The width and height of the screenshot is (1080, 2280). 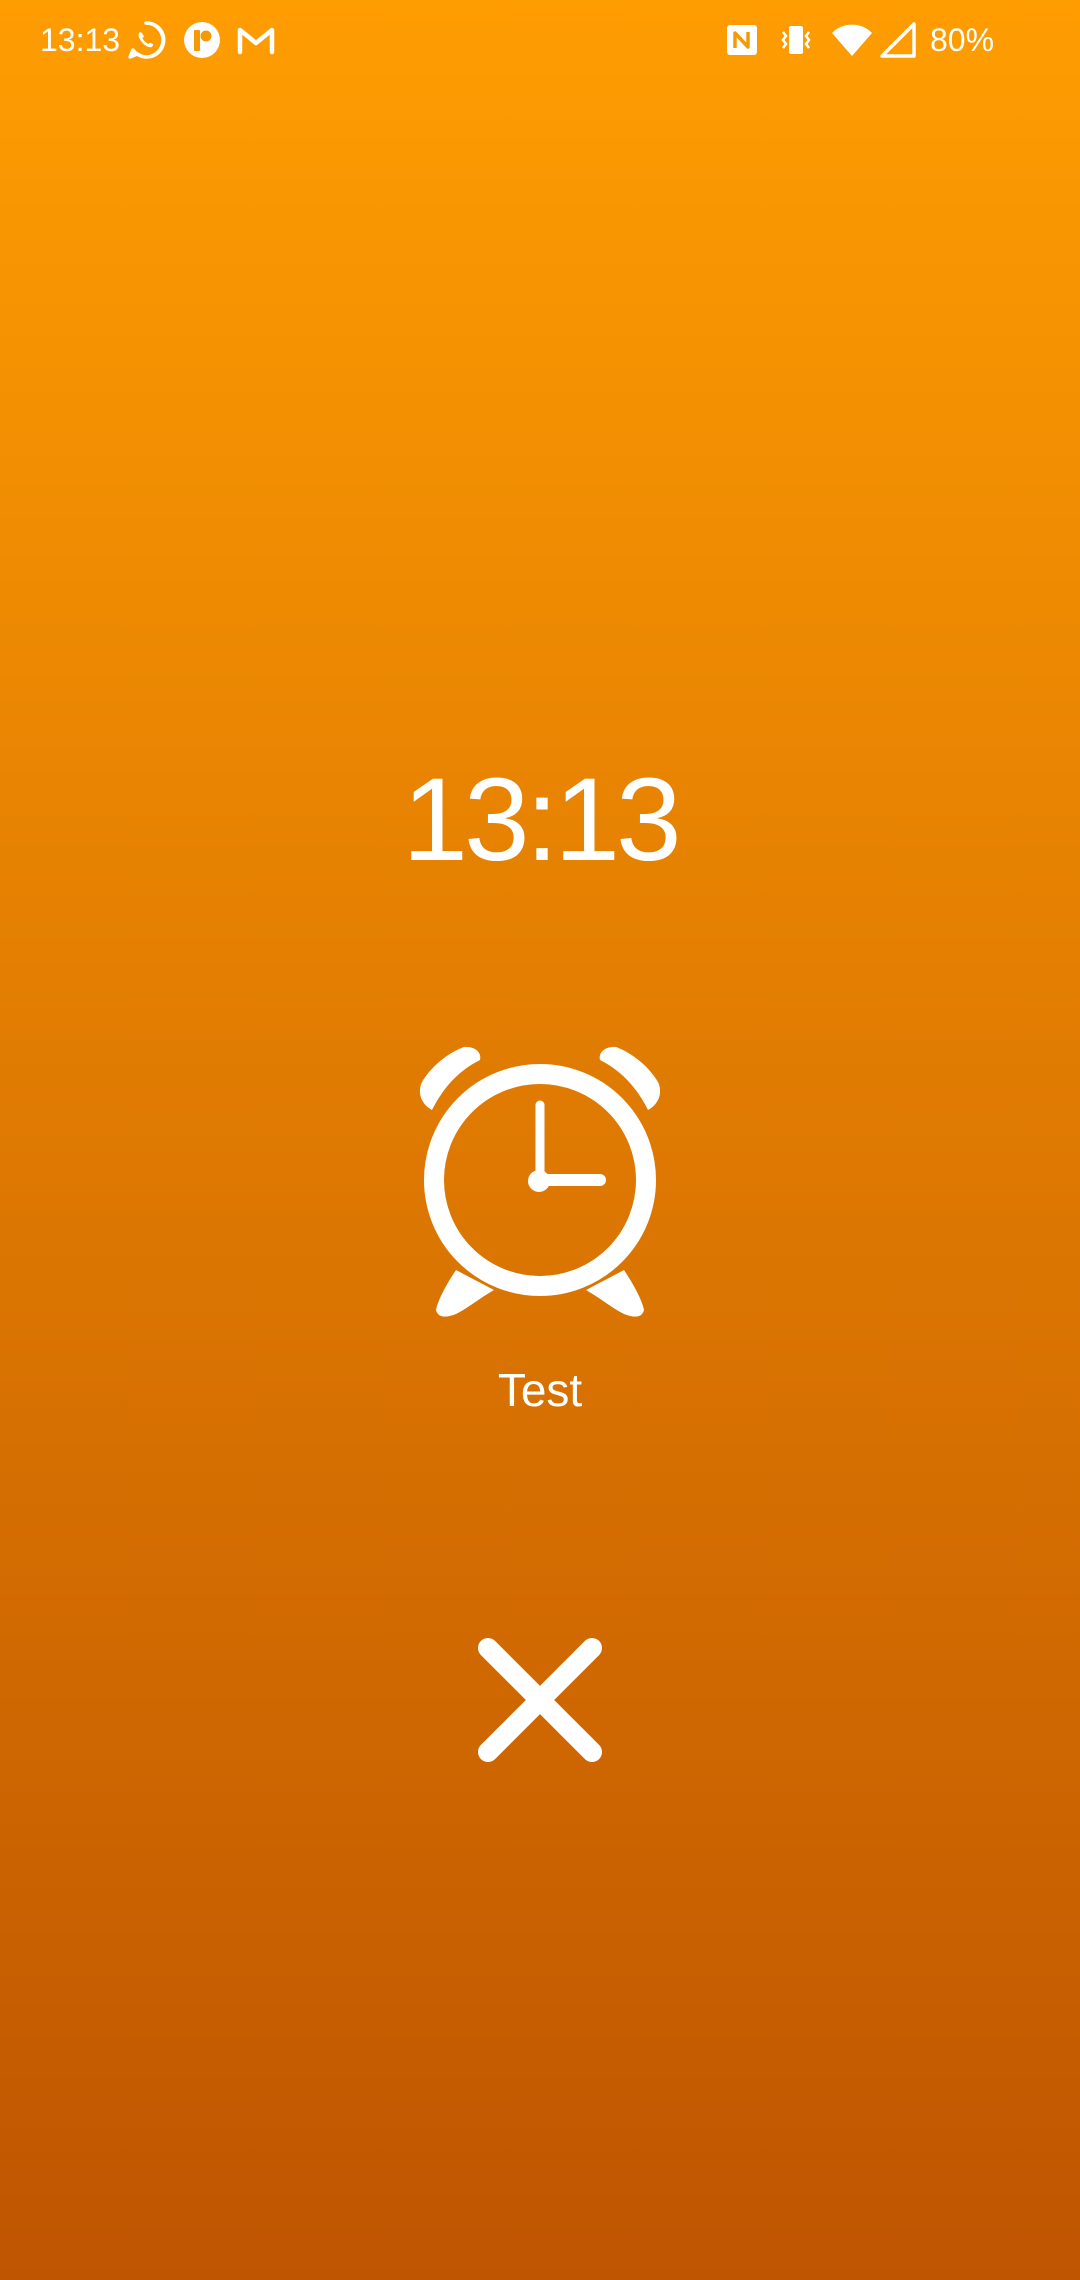 I want to click on wifi-icon, so click(x=852, y=40).